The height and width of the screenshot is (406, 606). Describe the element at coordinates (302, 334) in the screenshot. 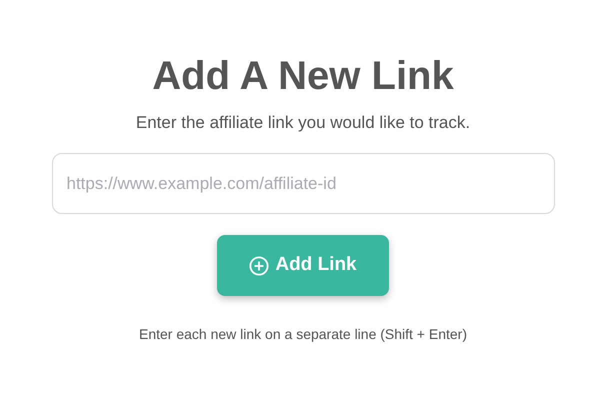

I see `hint-text: Enter each new link on a separate line (Shift + Enter)` at that location.